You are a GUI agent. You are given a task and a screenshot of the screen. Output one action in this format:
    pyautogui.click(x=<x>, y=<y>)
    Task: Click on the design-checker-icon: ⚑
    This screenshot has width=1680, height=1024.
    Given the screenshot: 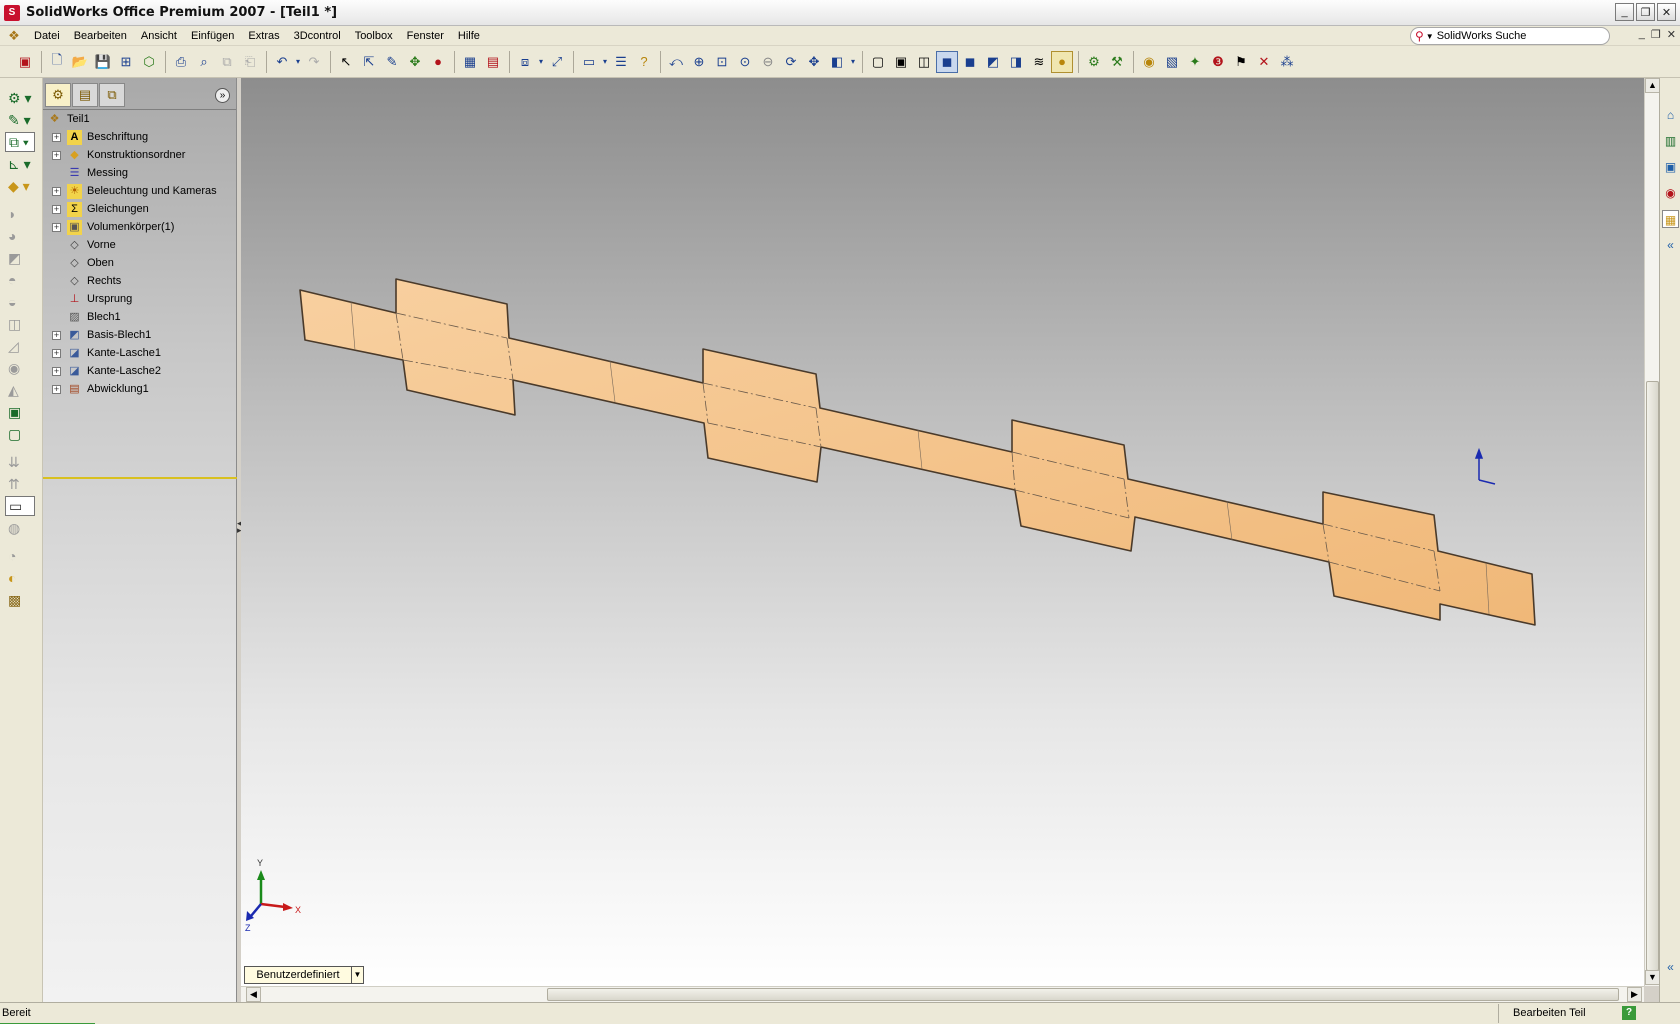 What is the action you would take?
    pyautogui.click(x=1241, y=62)
    